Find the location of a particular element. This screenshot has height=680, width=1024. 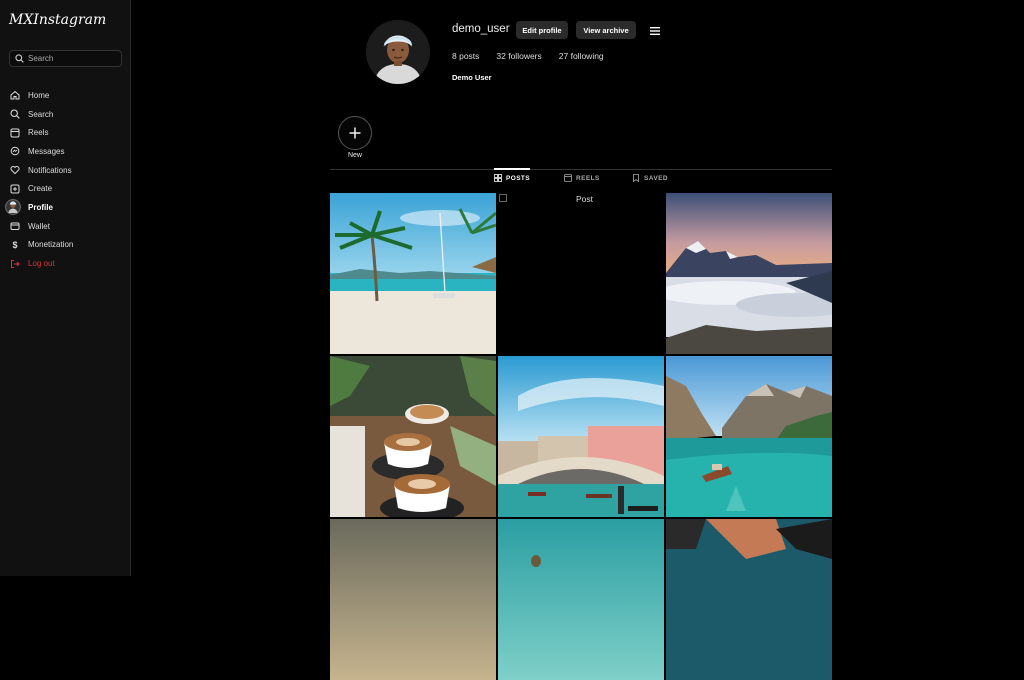

post-beach-palm is located at coordinates (413, 273).